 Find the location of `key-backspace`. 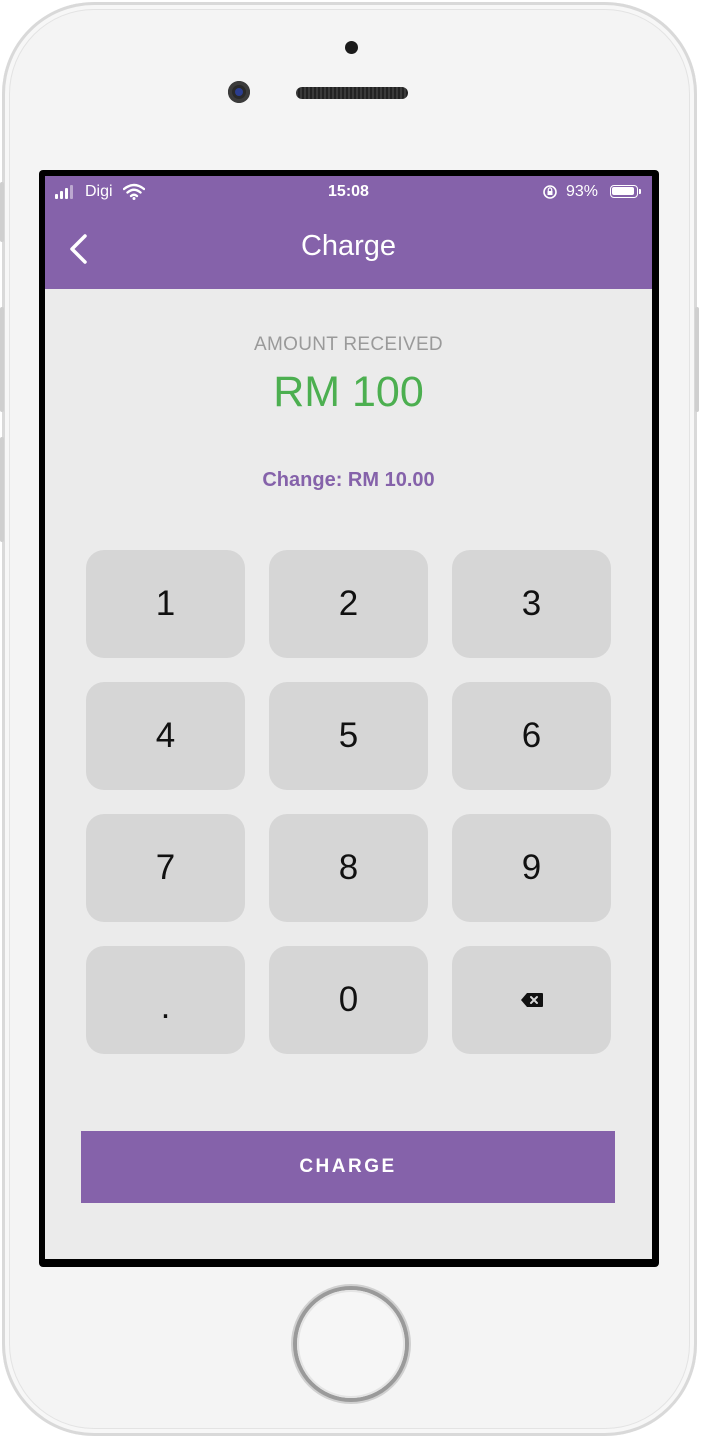

key-backspace is located at coordinates (531, 1000).